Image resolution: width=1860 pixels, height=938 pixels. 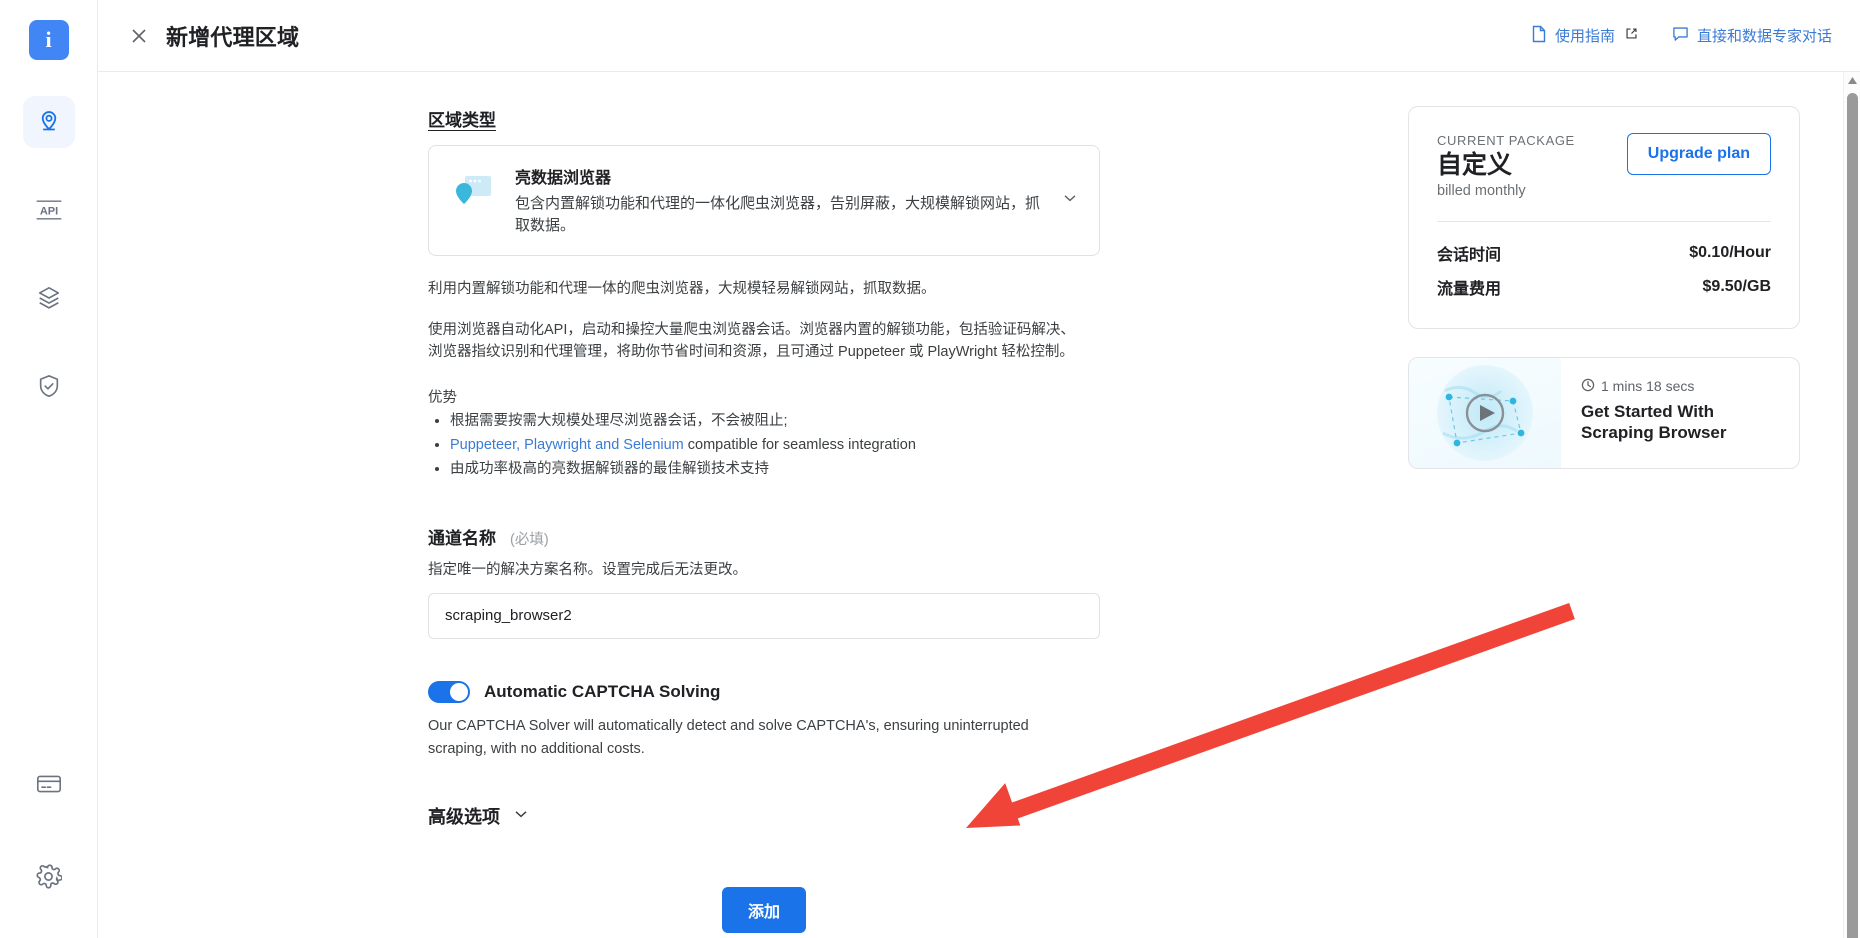 What do you see at coordinates (49, 469) in the screenshot?
I see `left-sidebar: i API` at bounding box center [49, 469].